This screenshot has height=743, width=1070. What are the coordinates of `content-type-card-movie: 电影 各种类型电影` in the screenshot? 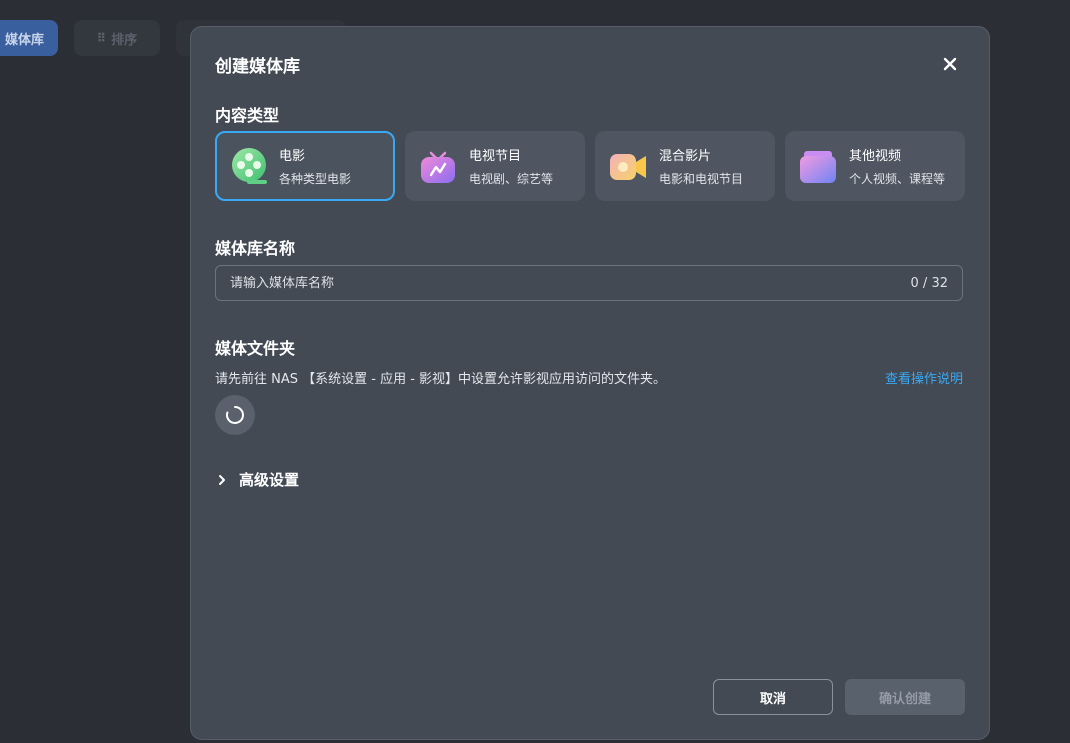 It's located at (305, 166).